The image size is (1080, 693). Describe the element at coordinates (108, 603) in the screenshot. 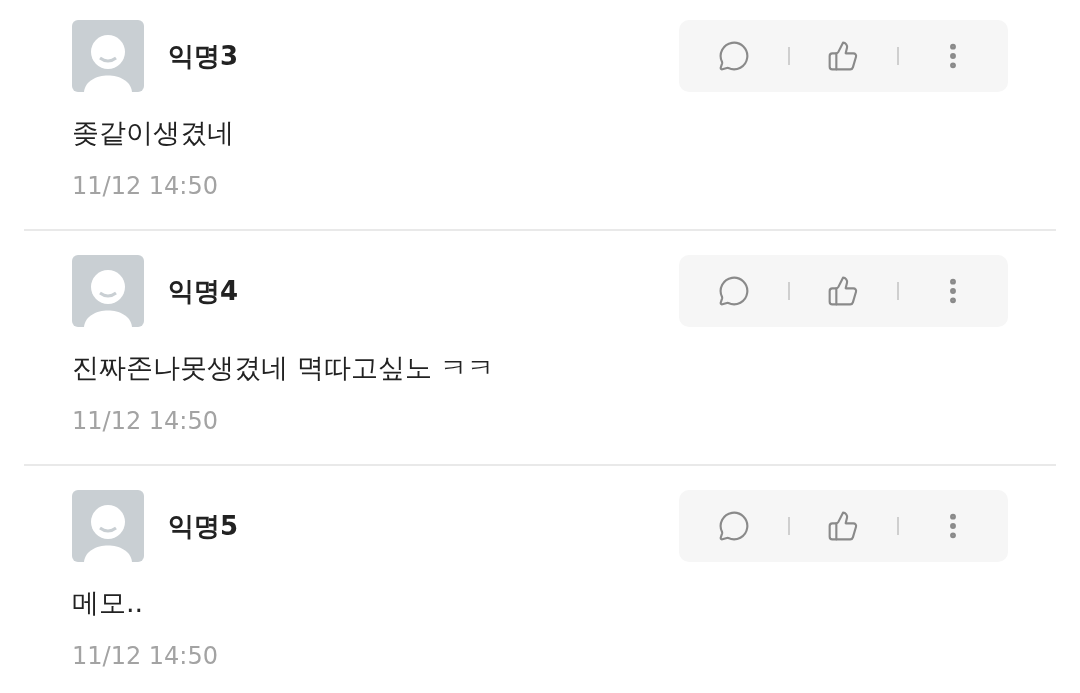

I see `comment-text: 메모..` at that location.